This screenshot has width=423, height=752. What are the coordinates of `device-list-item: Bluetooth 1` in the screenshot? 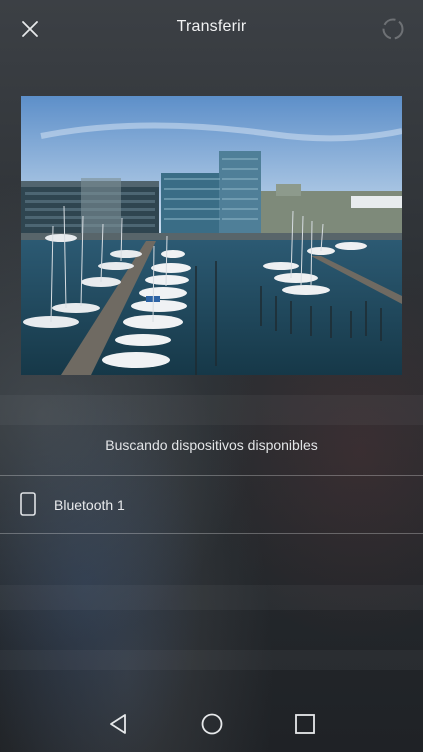 It's located at (211, 504).